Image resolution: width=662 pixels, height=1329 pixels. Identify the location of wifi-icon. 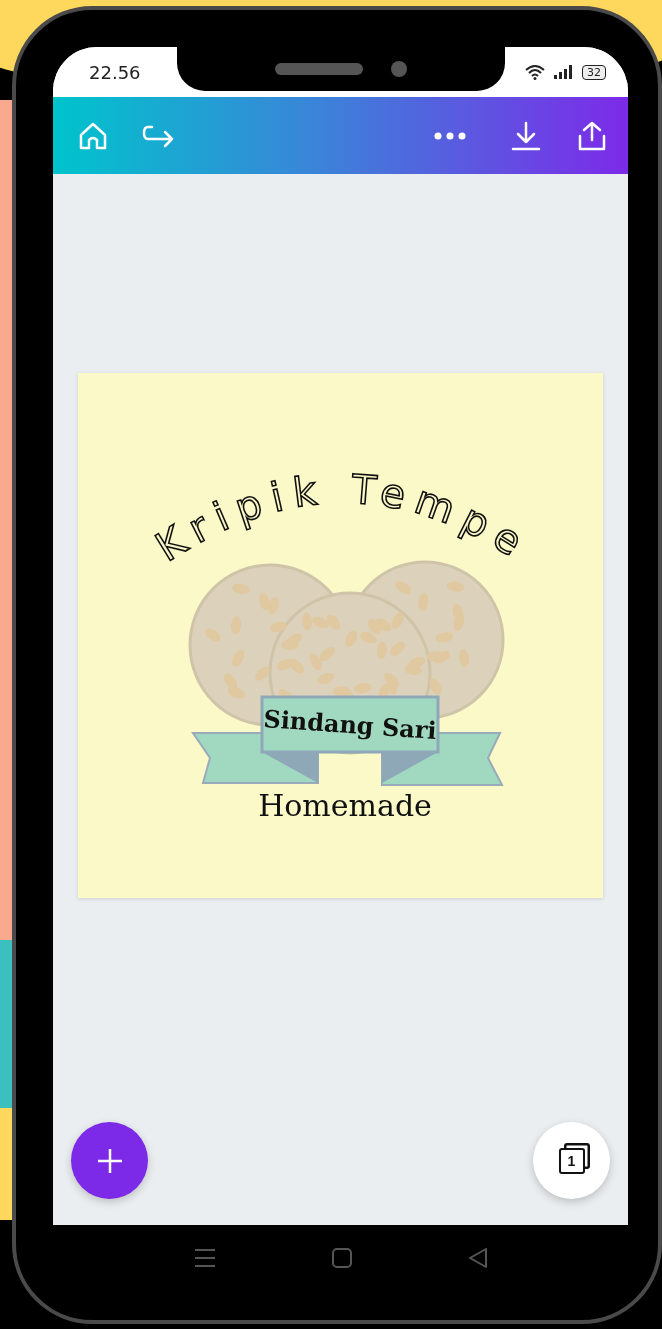
(535, 72).